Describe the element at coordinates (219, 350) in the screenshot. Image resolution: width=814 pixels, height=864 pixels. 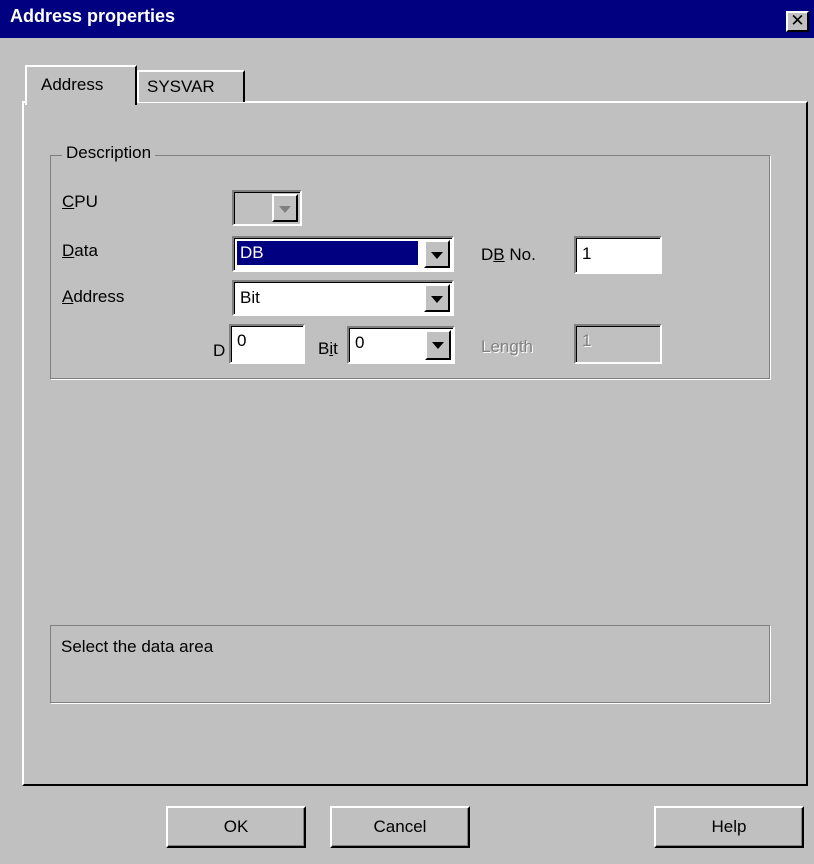
I see `d-label: D` at that location.